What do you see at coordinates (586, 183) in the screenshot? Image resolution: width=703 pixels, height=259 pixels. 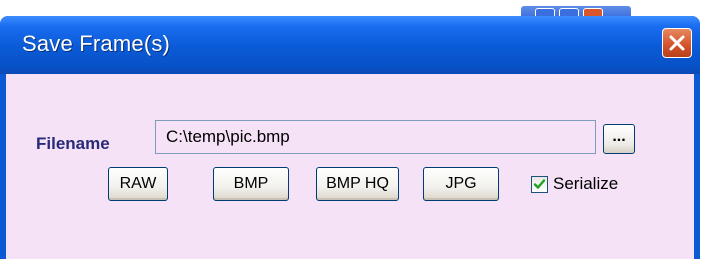 I see `serialize-label: Serialize` at bounding box center [586, 183].